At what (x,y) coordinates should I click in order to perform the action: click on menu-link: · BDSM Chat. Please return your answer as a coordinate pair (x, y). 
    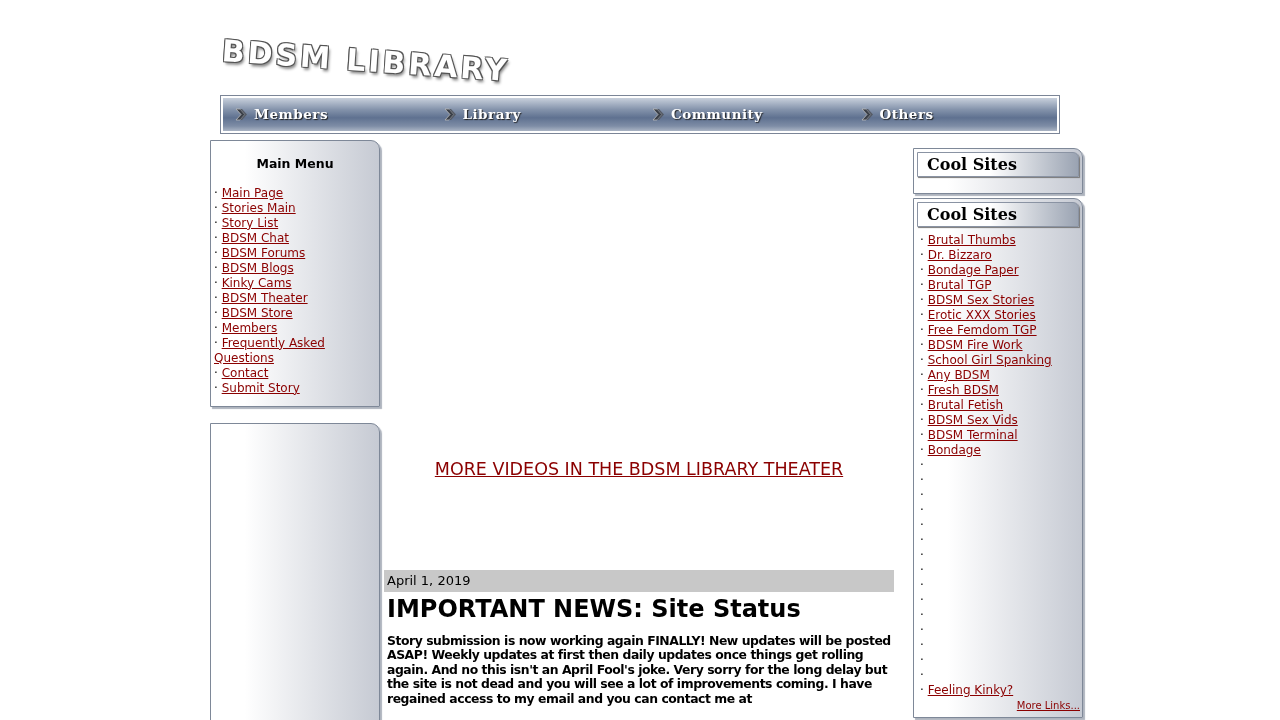
    Looking at the image, I should click on (295, 238).